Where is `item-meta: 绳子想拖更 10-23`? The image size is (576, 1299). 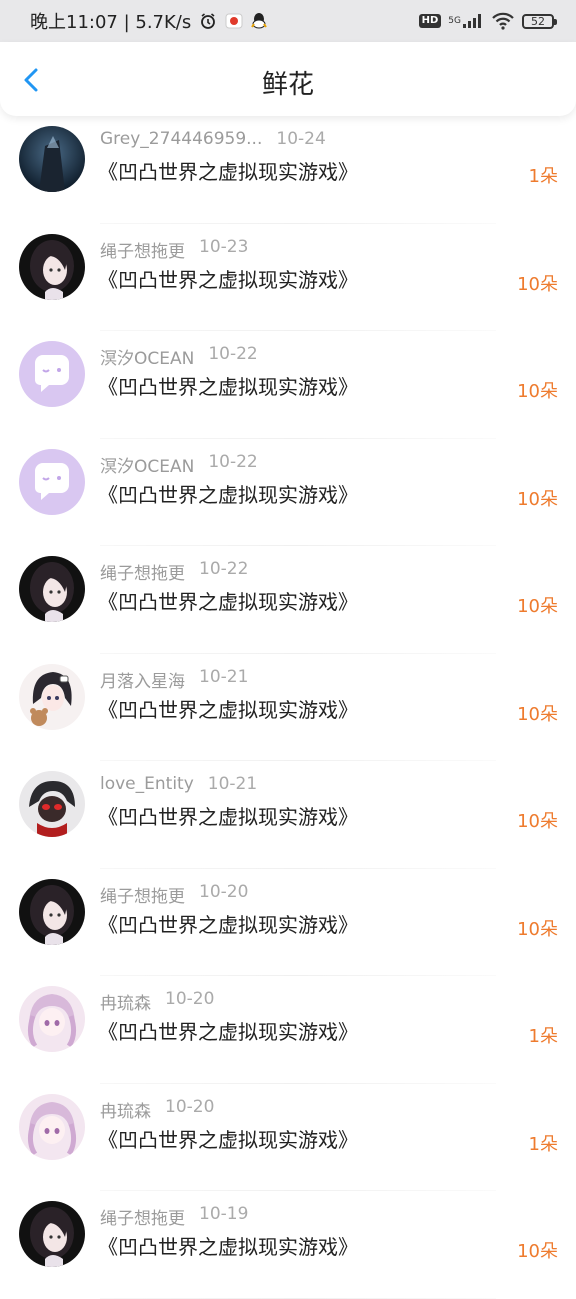 item-meta: 绳子想拖更 10-23 is located at coordinates (174, 249).